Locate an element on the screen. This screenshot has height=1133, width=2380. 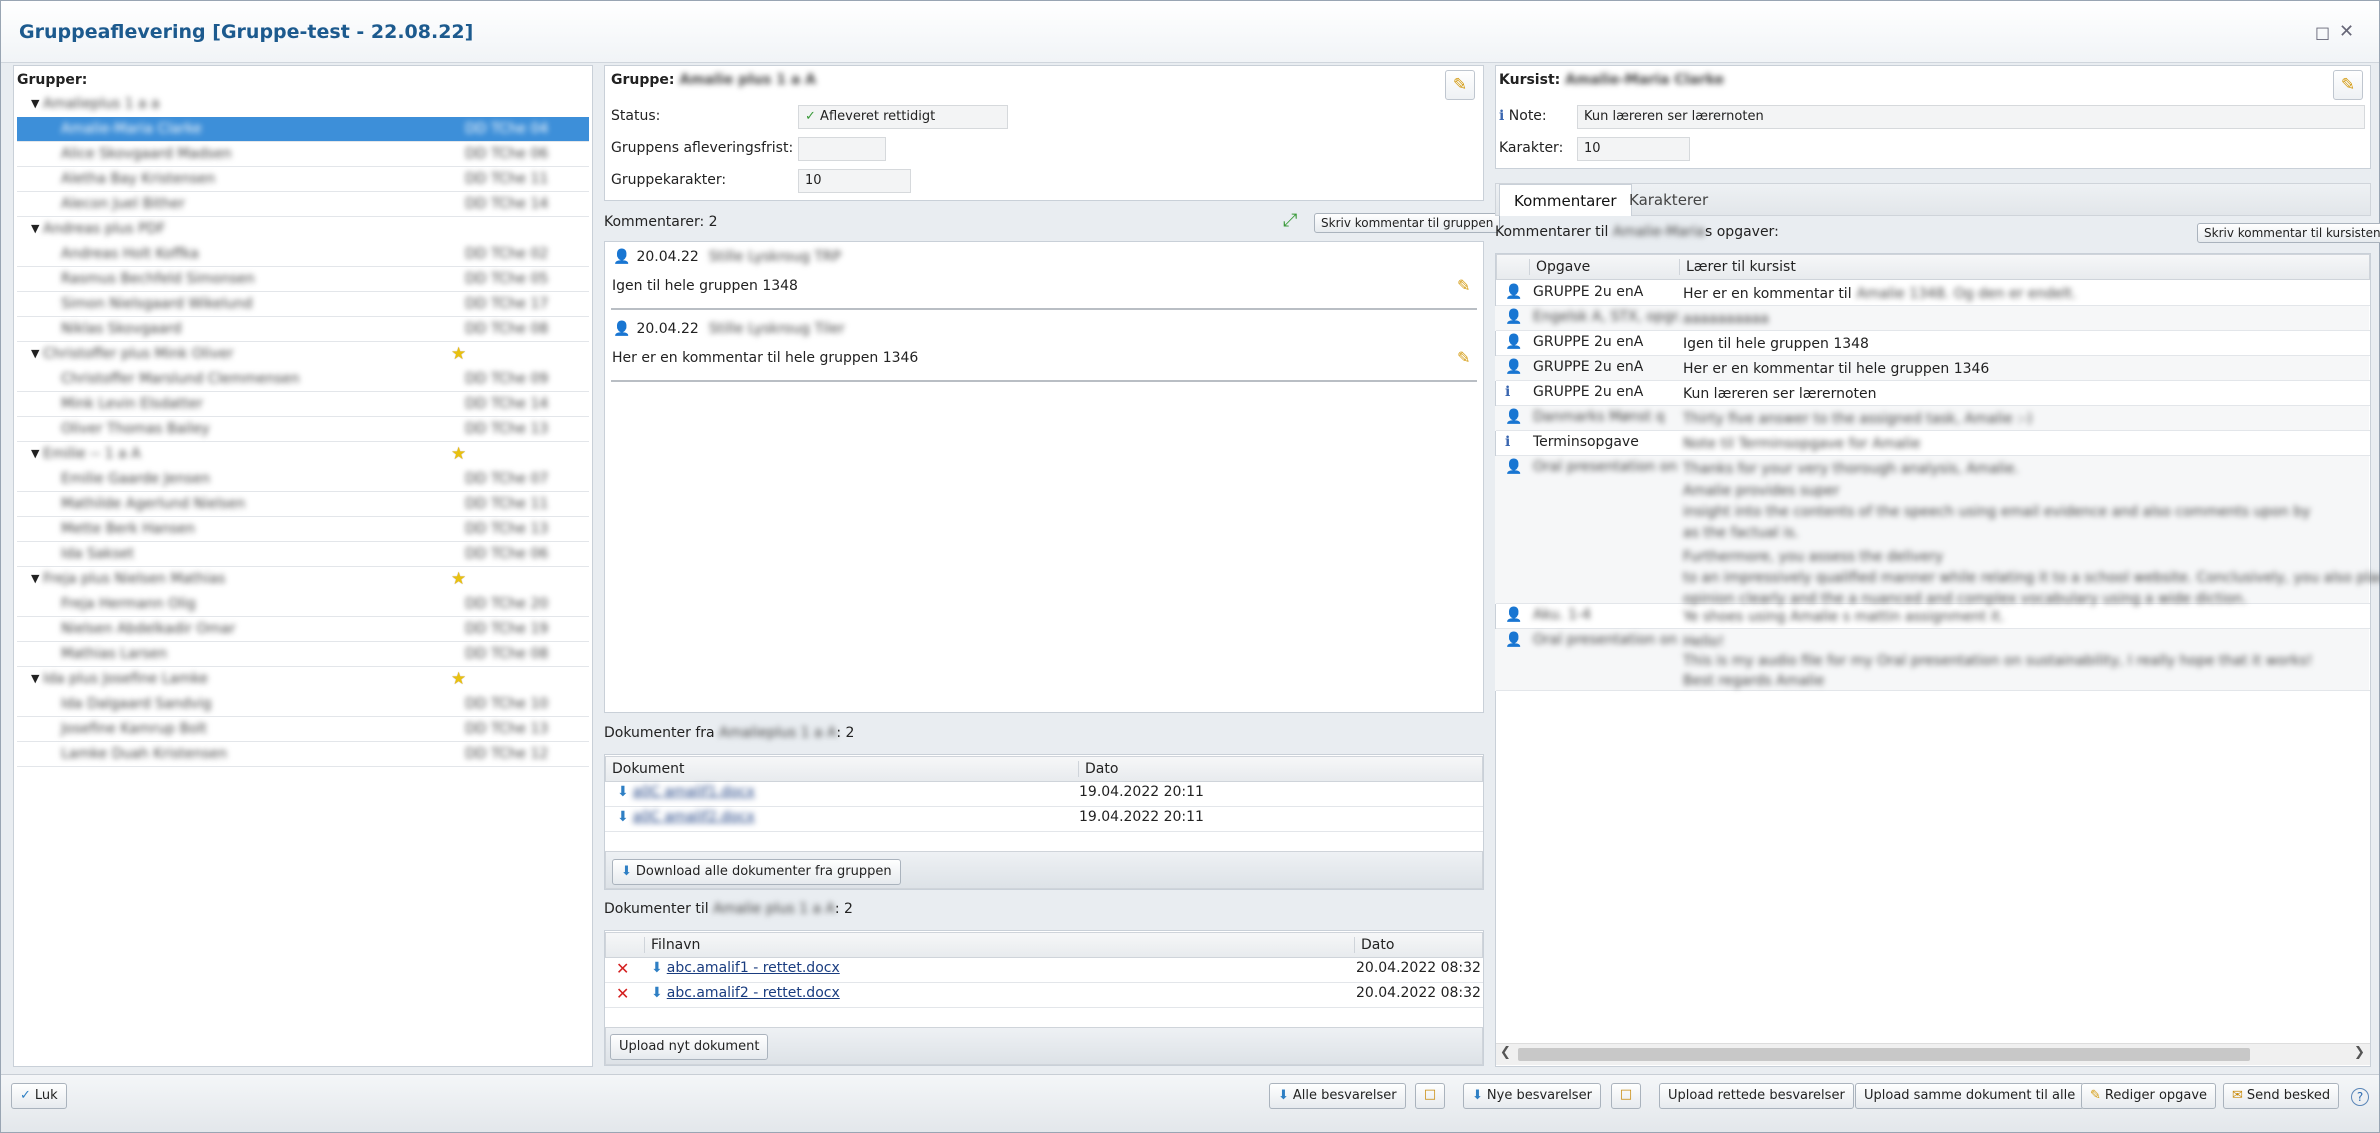
scroll-right-icon: ❯ is located at coordinates (2359, 1052).